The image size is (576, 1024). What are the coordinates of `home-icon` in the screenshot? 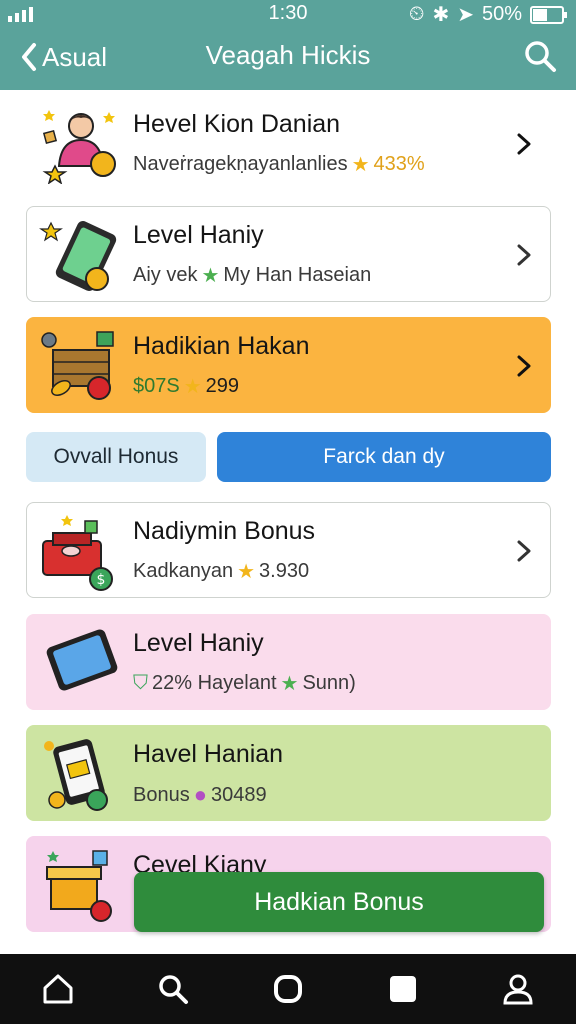 It's located at (58, 989).